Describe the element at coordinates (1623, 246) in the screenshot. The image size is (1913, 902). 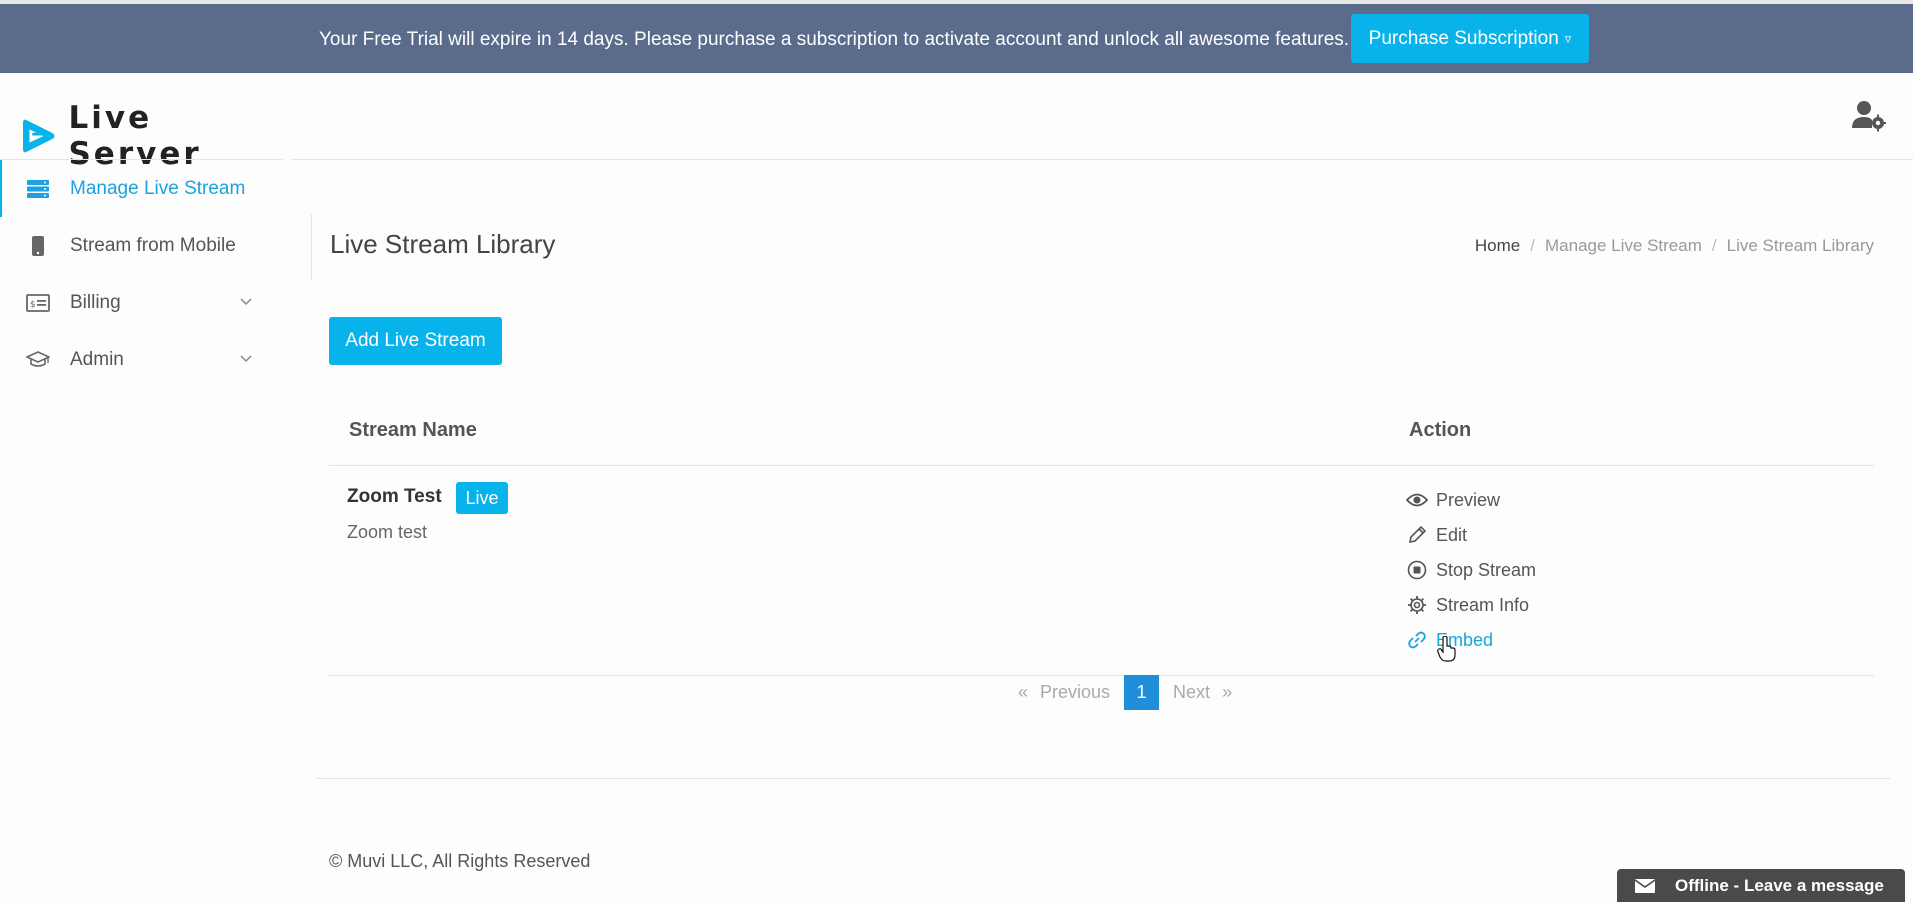
I see `breadcrumb-manage-live-stream: Manage Live Stream` at that location.